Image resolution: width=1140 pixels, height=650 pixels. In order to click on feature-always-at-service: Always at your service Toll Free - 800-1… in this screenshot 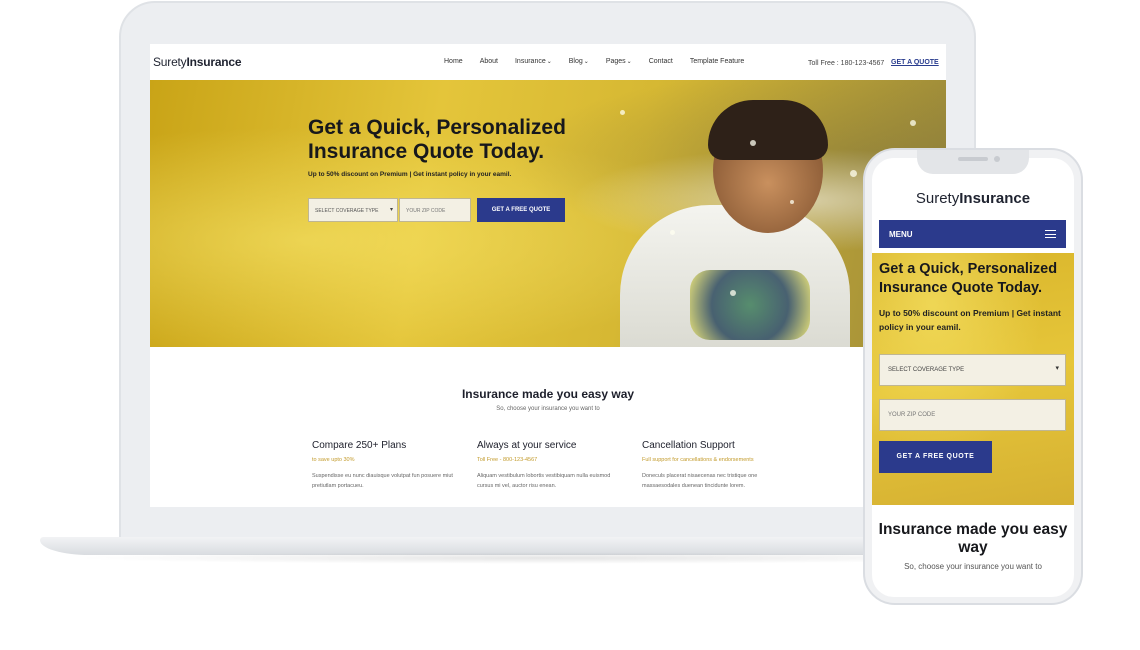, I will do `click(552, 465)`.